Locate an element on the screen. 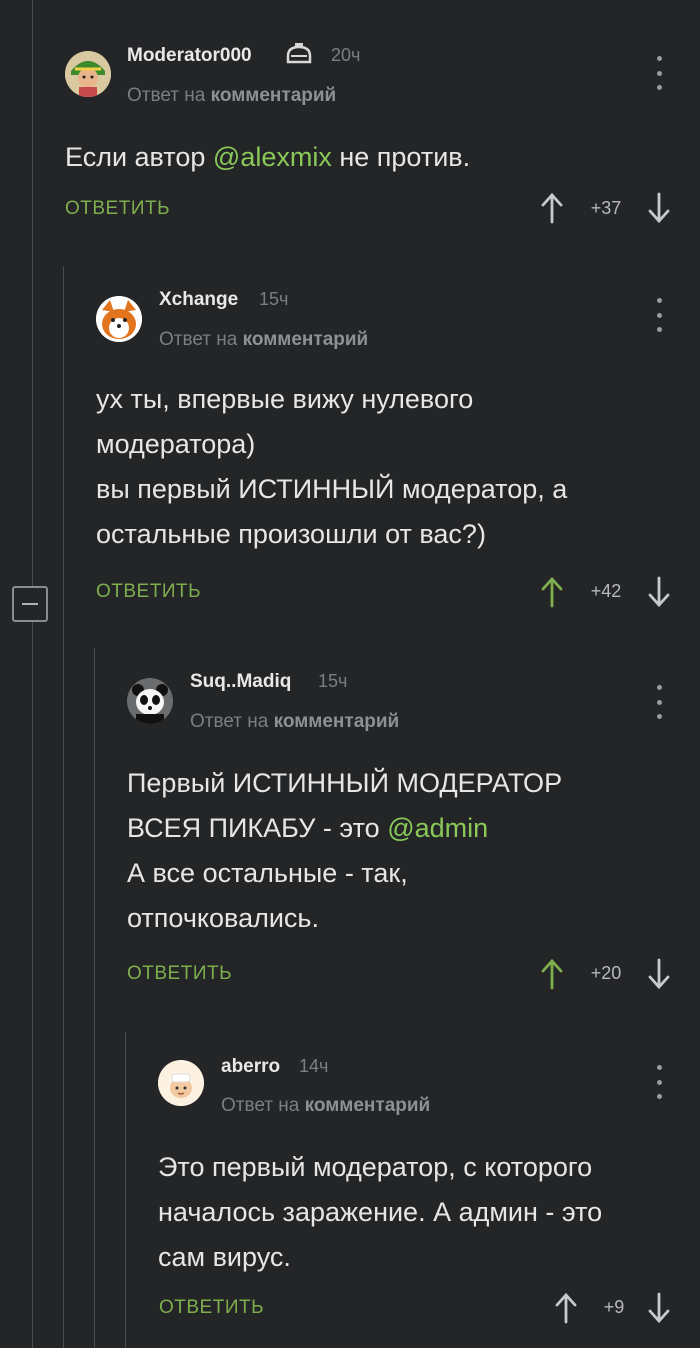 The height and width of the screenshot is (1348, 700). body-line: началось заражение. А админ - это is located at coordinates (380, 1212).